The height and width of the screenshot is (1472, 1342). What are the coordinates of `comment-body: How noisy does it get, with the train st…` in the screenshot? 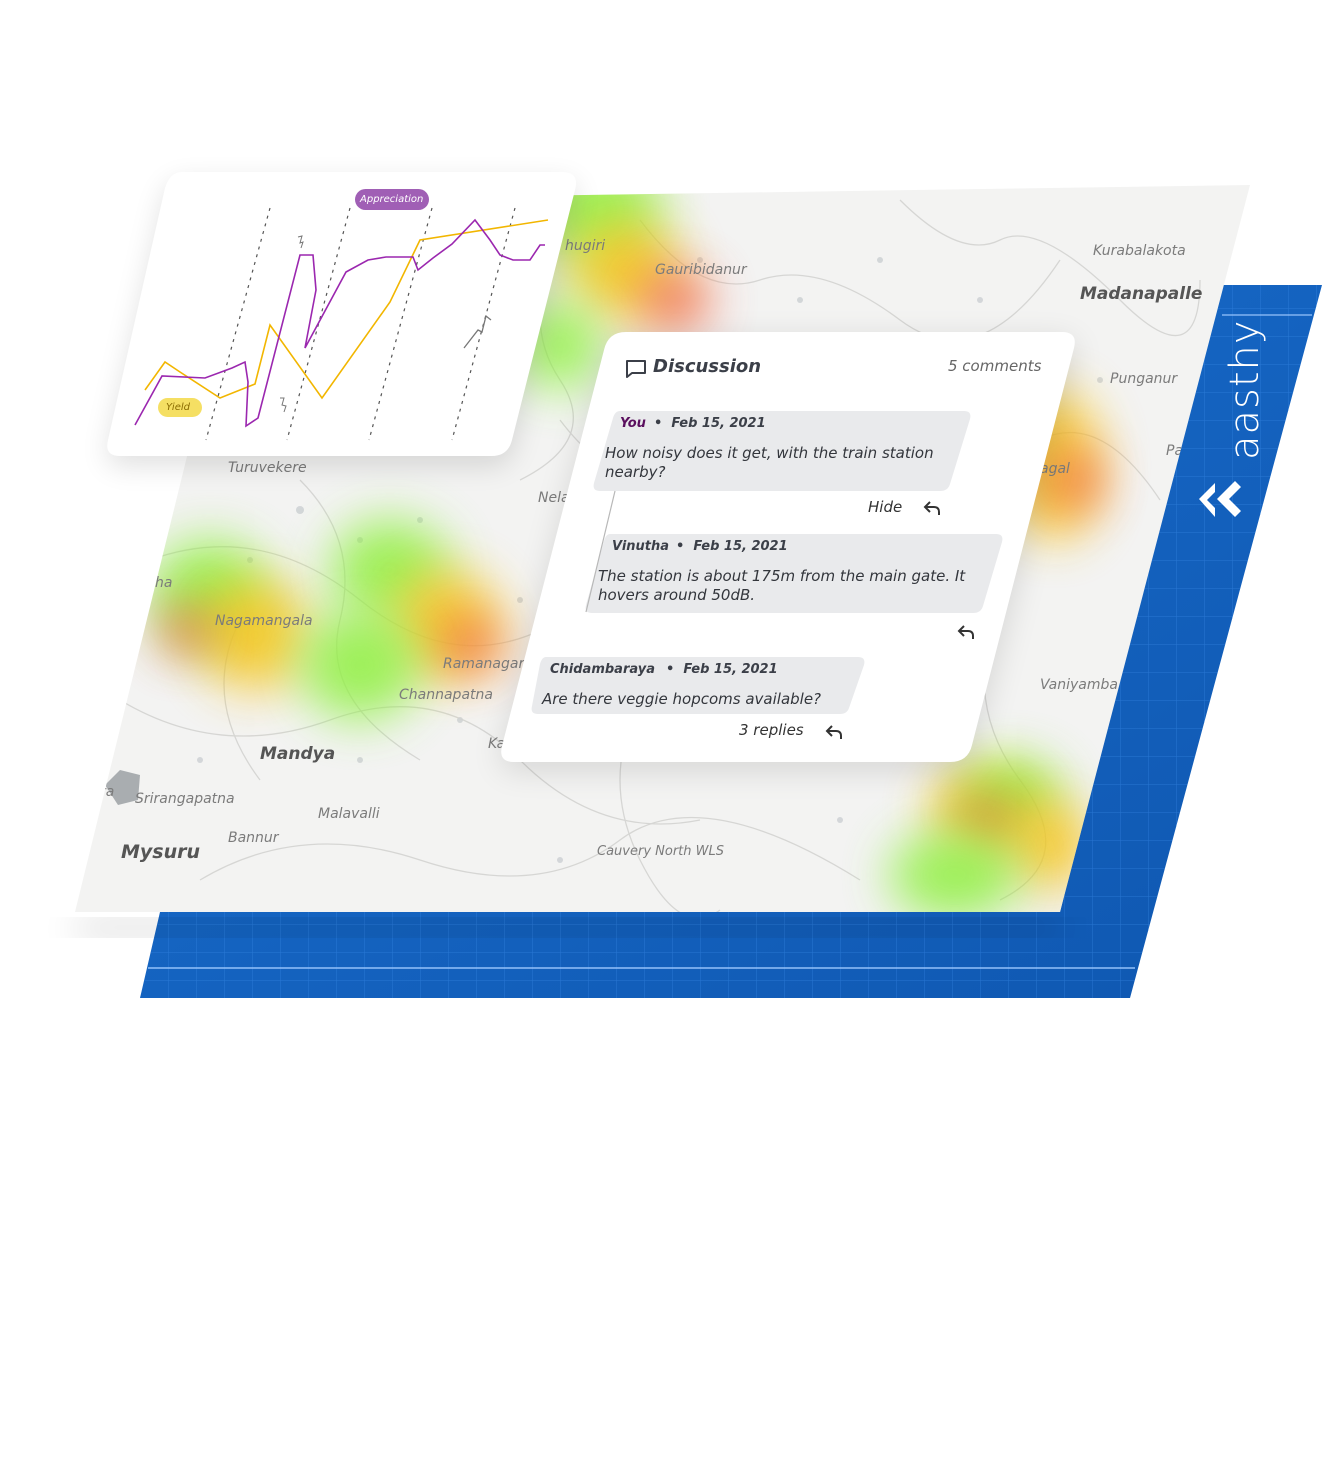 It's located at (769, 462).